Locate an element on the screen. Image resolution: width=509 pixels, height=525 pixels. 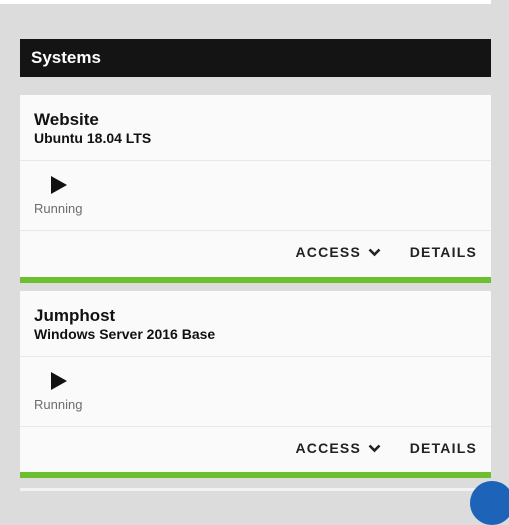
system-card-header: Website Ubuntu 18.04 LTS is located at coordinates (255, 128).